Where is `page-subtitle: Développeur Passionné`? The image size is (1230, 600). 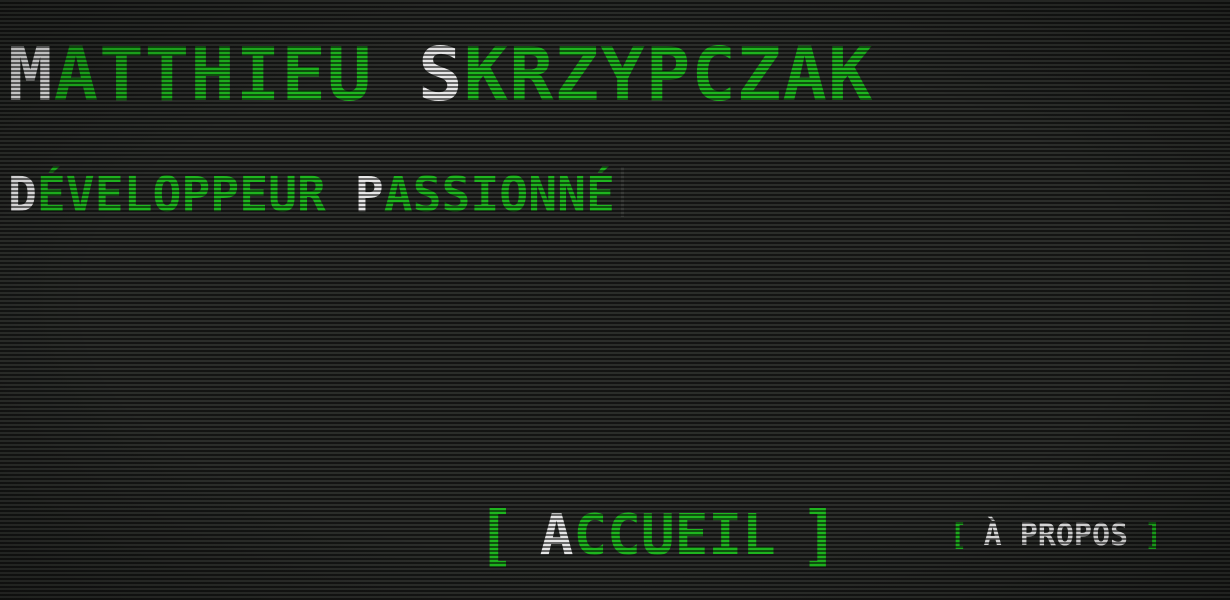 page-subtitle: Développeur Passionné is located at coordinates (316, 195).